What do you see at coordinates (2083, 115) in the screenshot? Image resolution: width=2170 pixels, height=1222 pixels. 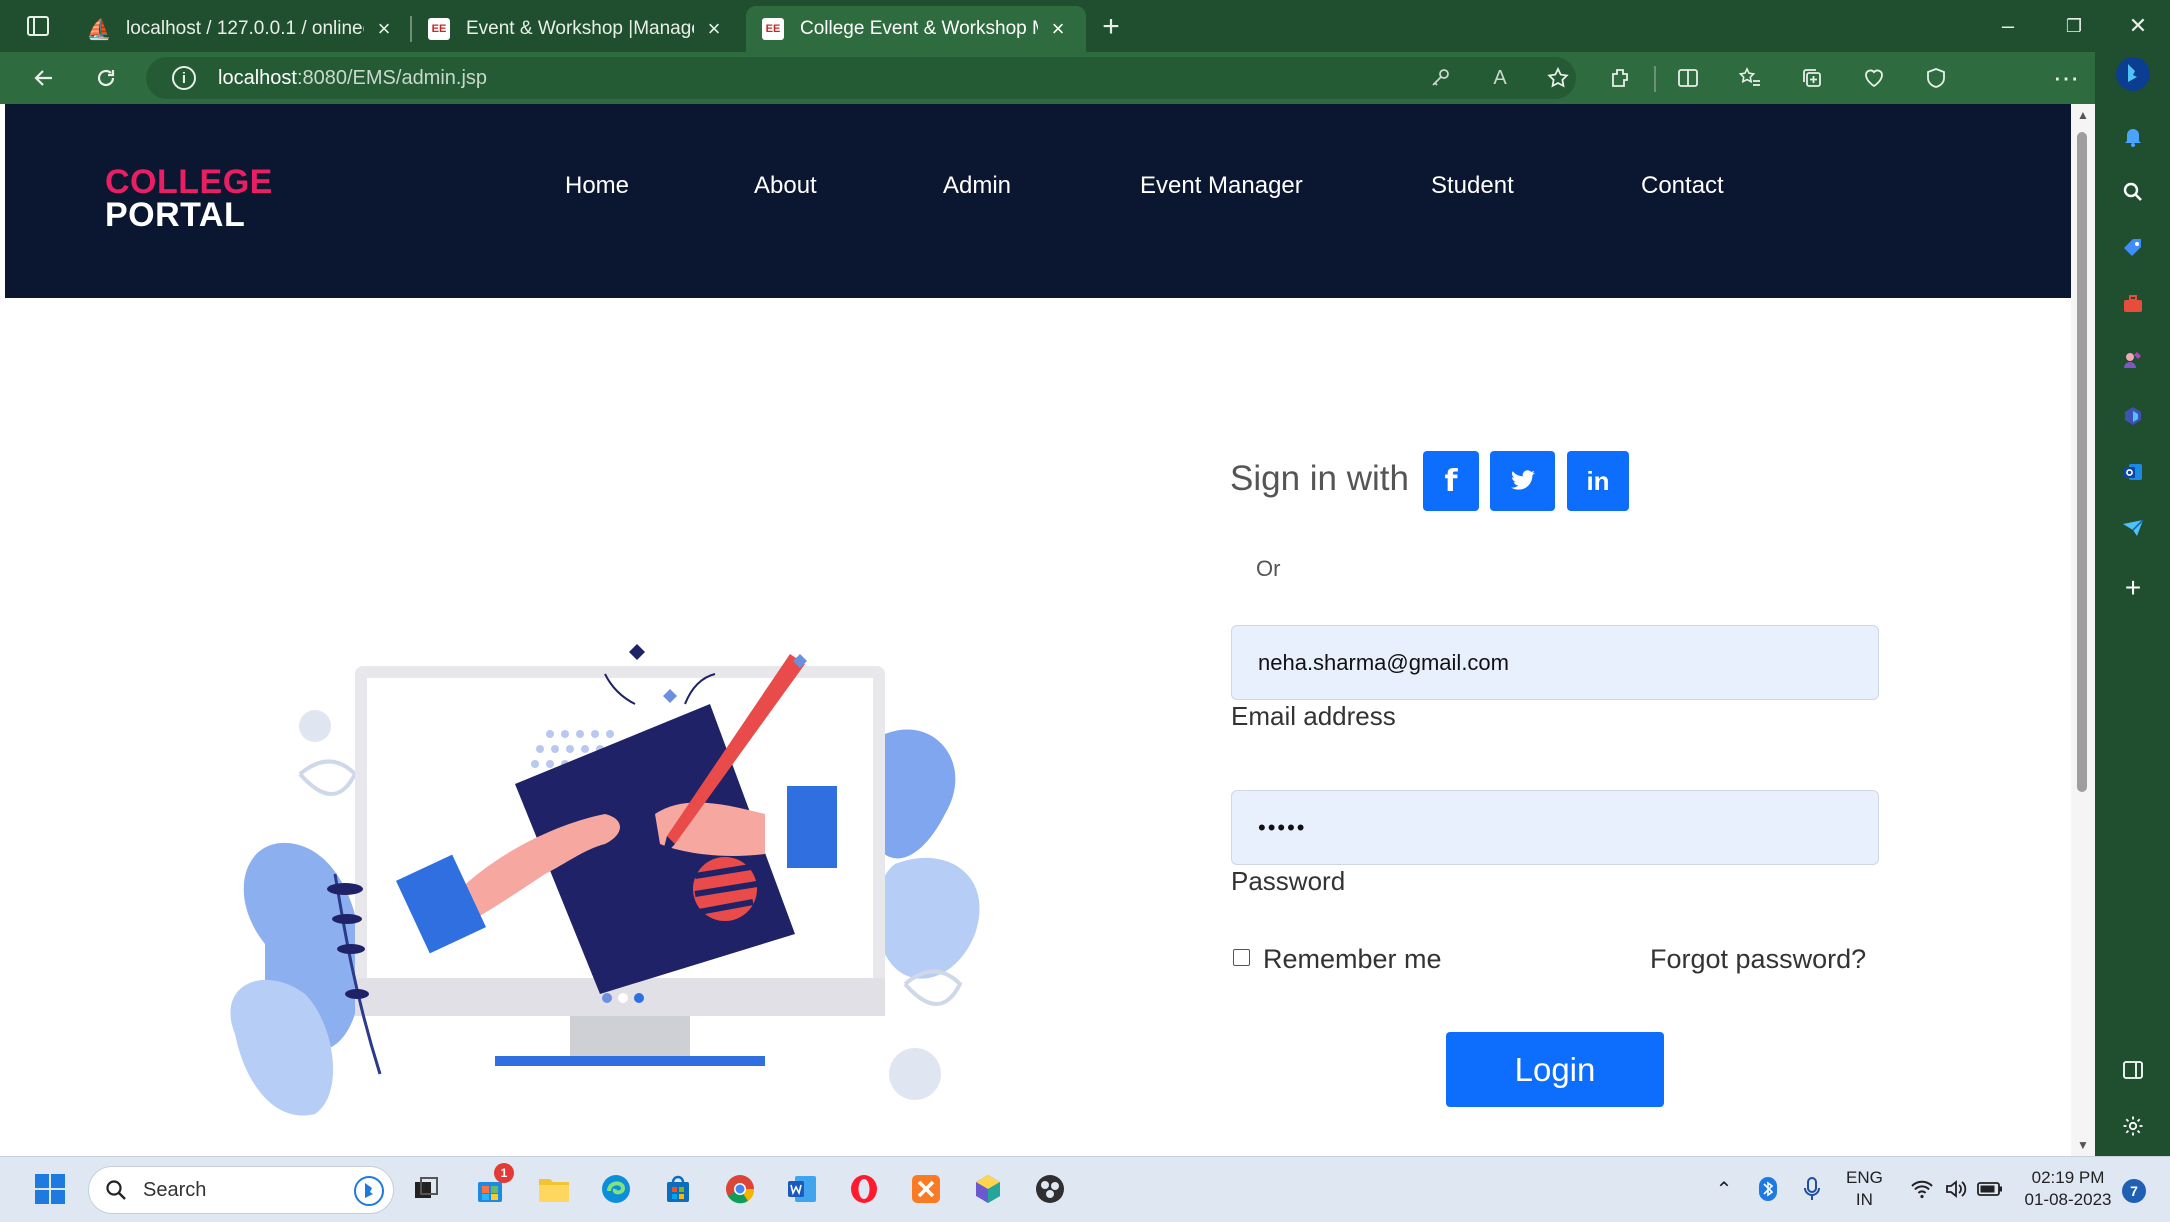 I see `scroll-up-arrow-icon: ▲` at bounding box center [2083, 115].